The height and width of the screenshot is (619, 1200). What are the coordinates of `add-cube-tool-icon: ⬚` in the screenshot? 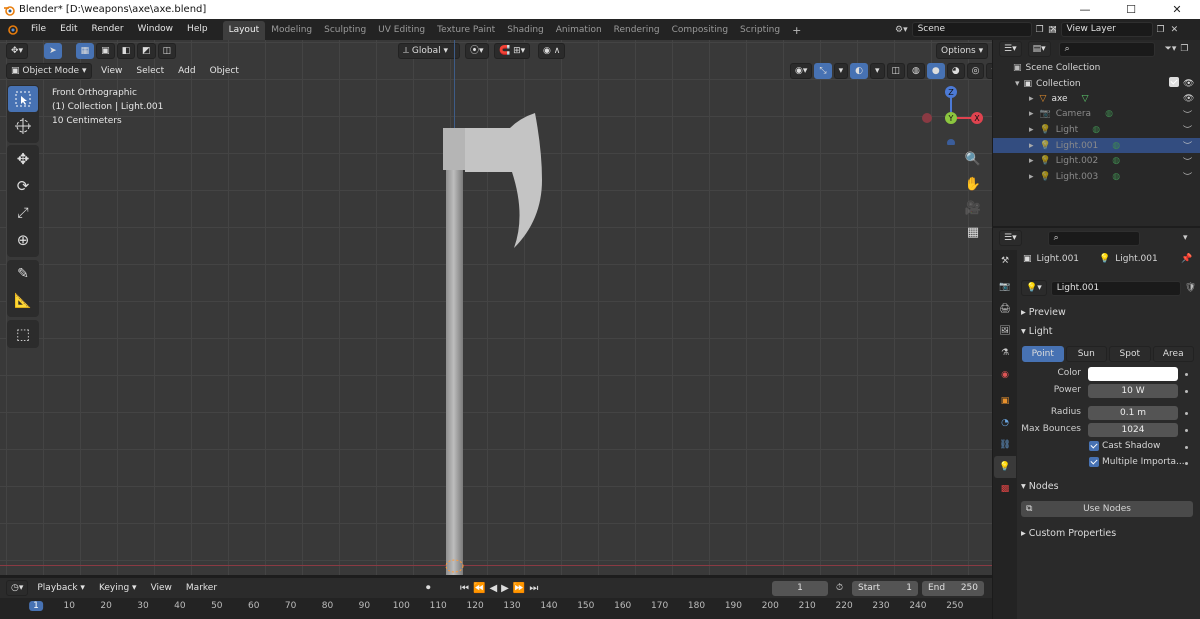 It's located at (23, 334).